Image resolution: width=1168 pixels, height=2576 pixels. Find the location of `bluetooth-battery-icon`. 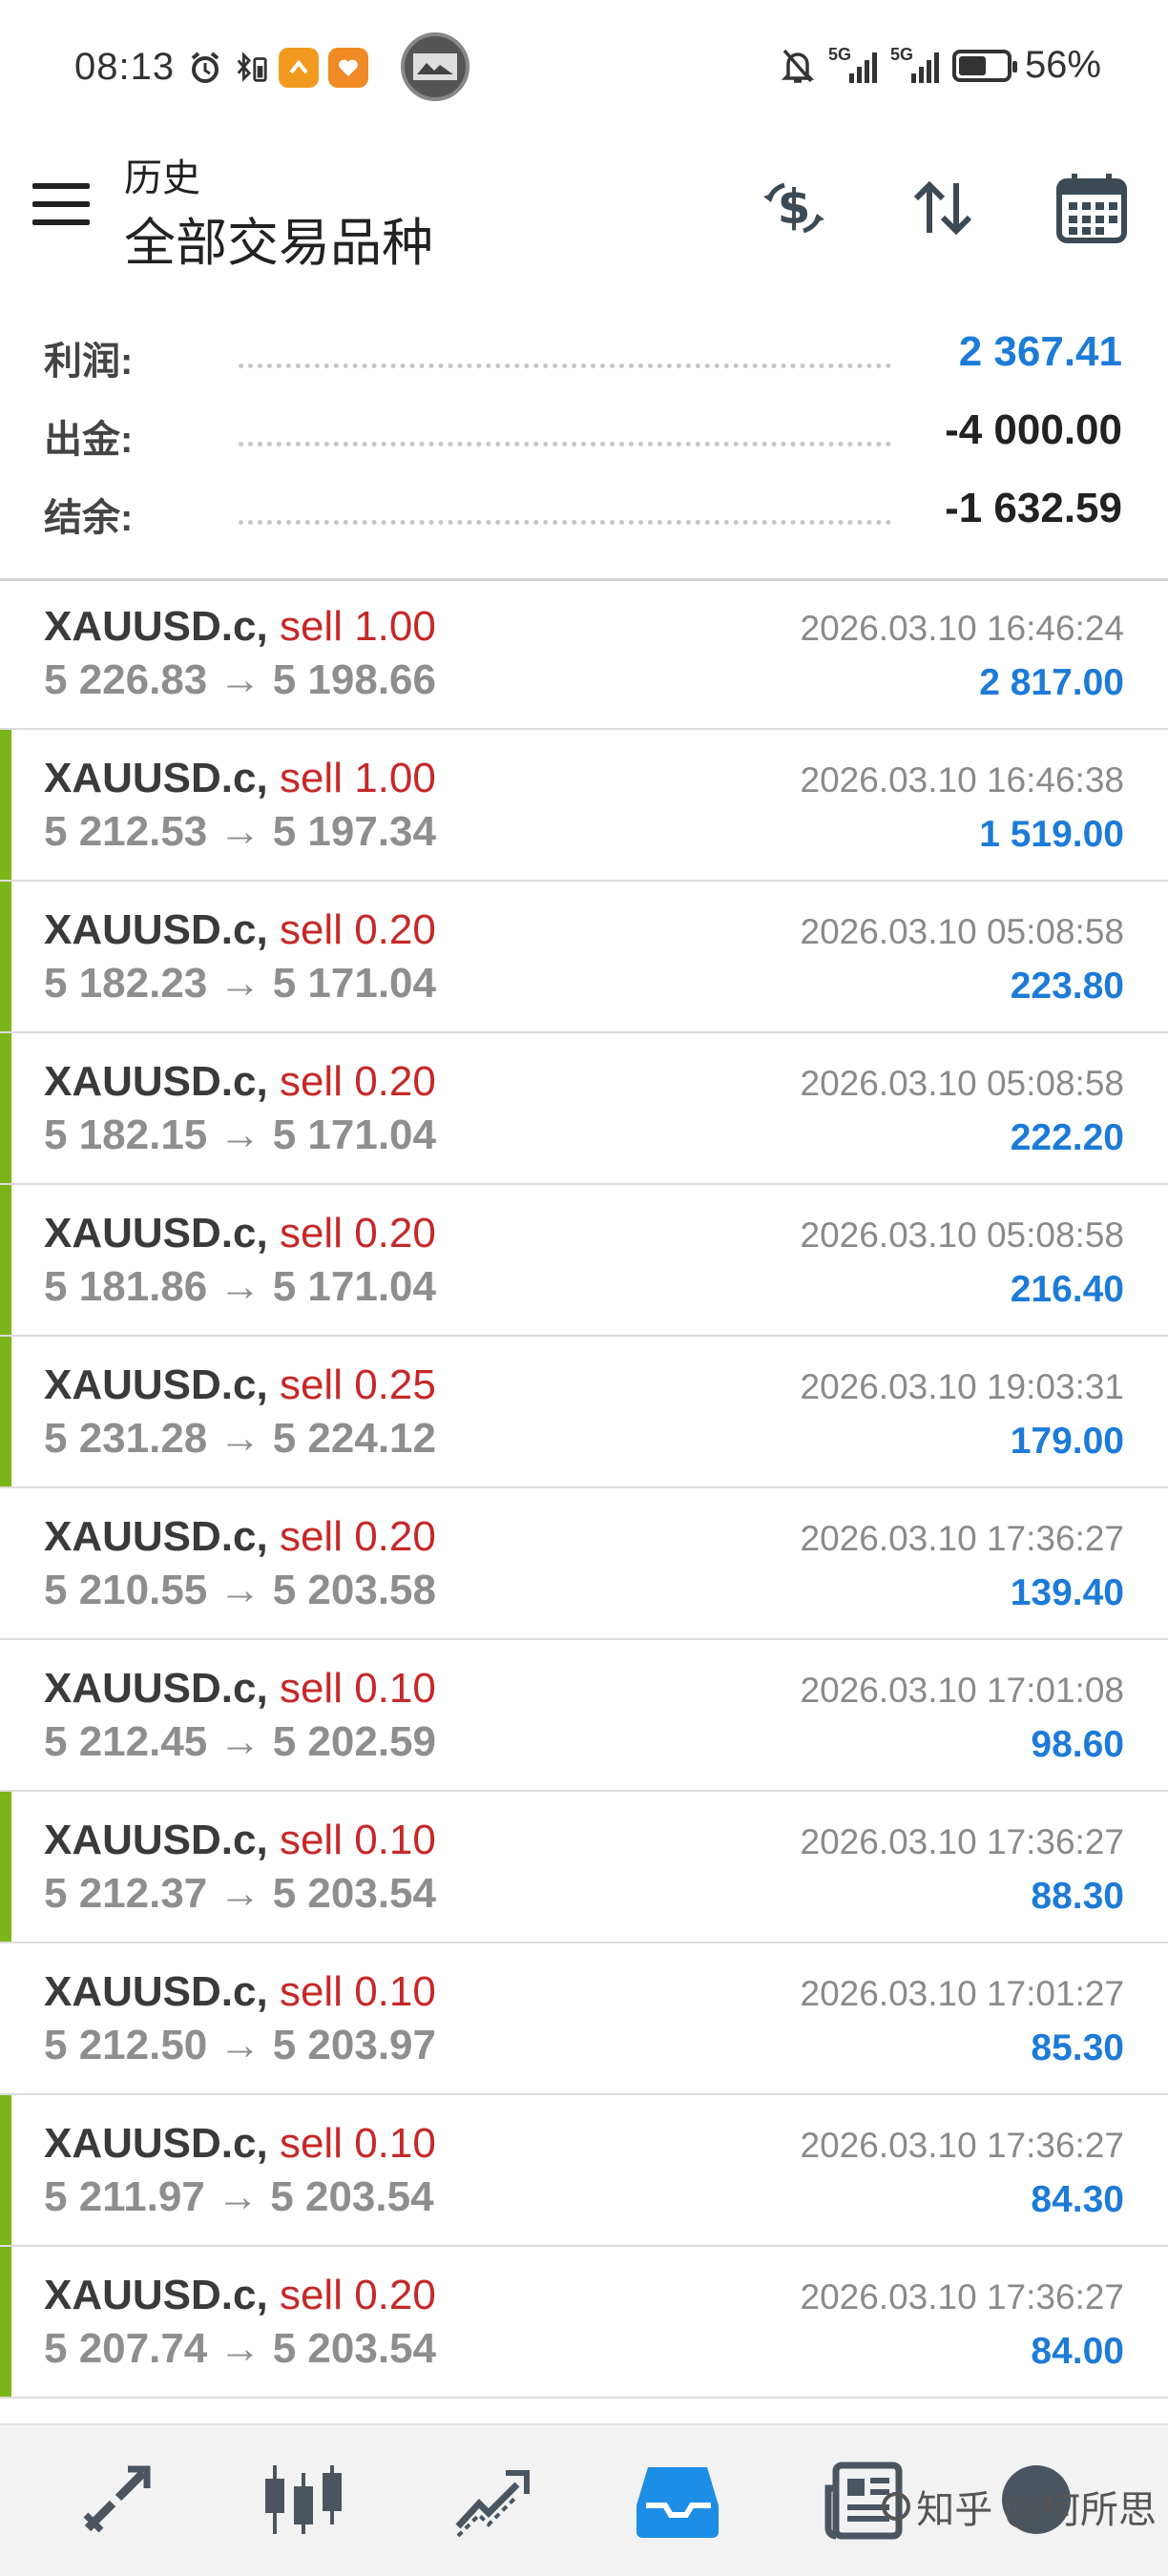

bluetooth-battery-icon is located at coordinates (251, 68).